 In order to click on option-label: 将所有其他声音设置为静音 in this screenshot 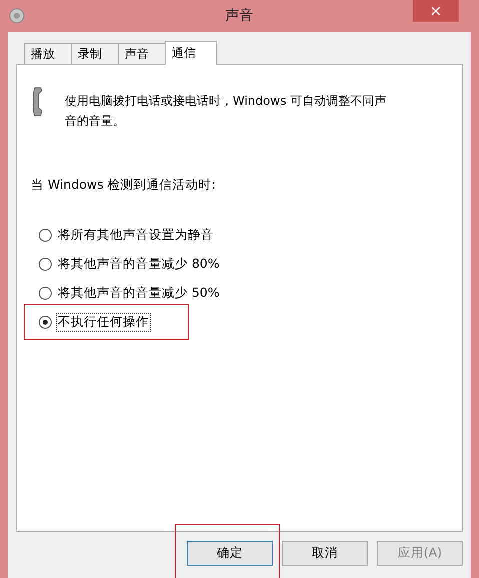, I will do `click(136, 235)`.